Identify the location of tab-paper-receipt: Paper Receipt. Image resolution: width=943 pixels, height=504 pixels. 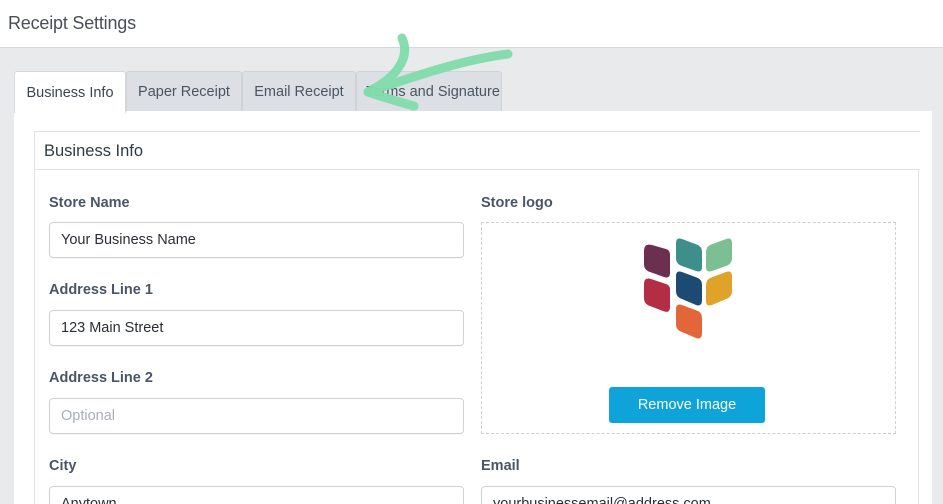
(184, 91).